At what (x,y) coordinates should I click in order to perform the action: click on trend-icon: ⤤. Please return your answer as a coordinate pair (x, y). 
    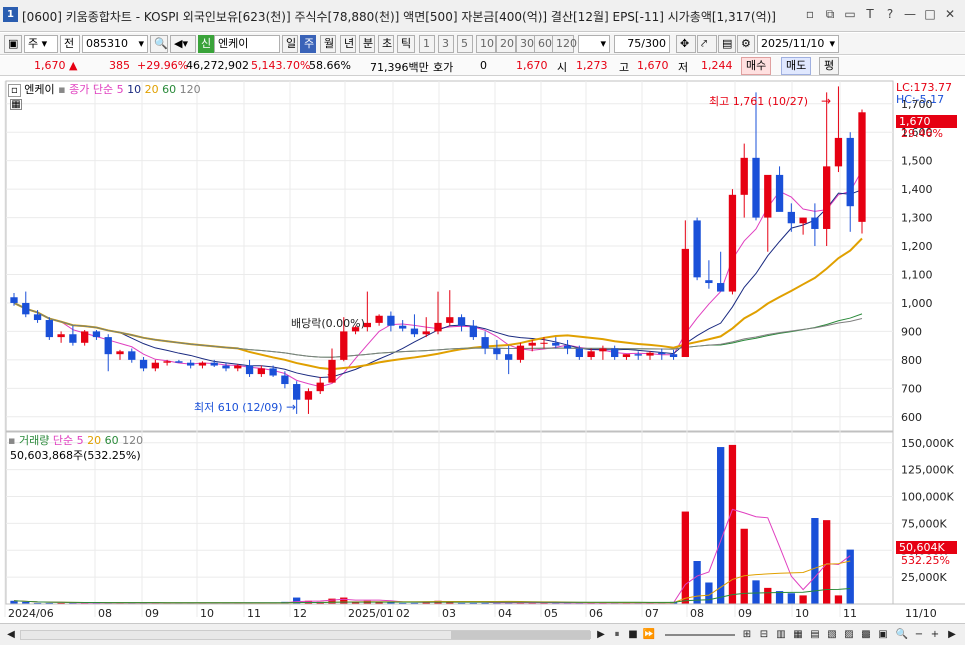
    Looking at the image, I should click on (707, 44).